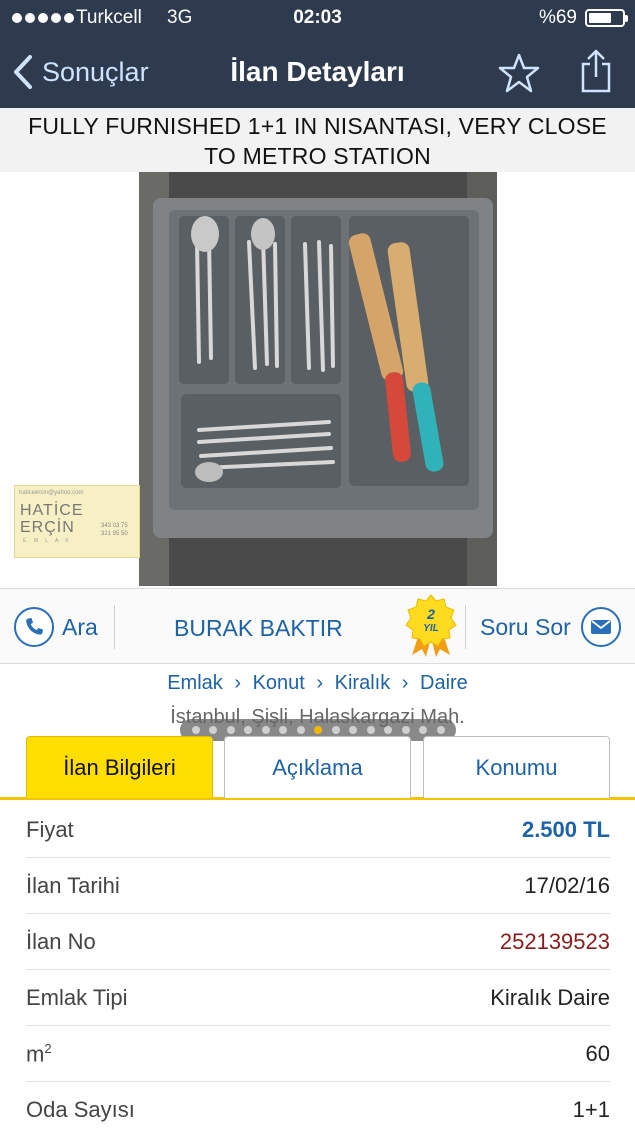 The width and height of the screenshot is (635, 1131). I want to click on tab-ilan-bilgileri: İlan Bilgileri, so click(119, 767).